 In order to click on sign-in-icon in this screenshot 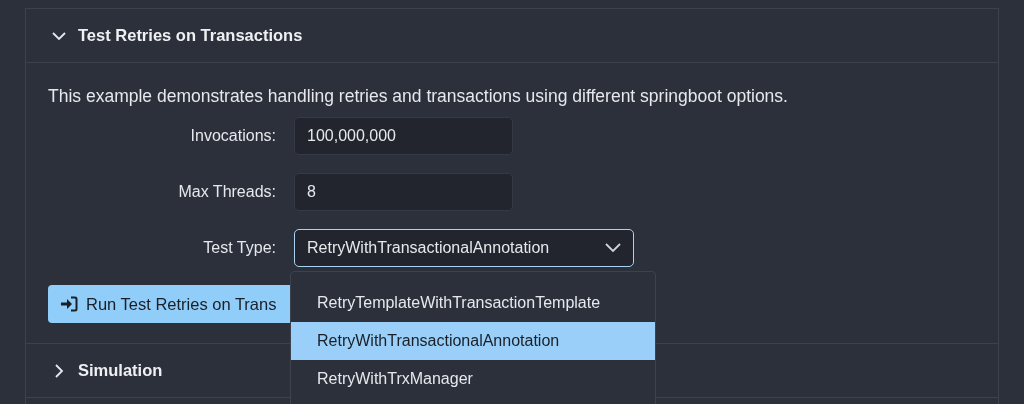, I will do `click(69, 304)`.